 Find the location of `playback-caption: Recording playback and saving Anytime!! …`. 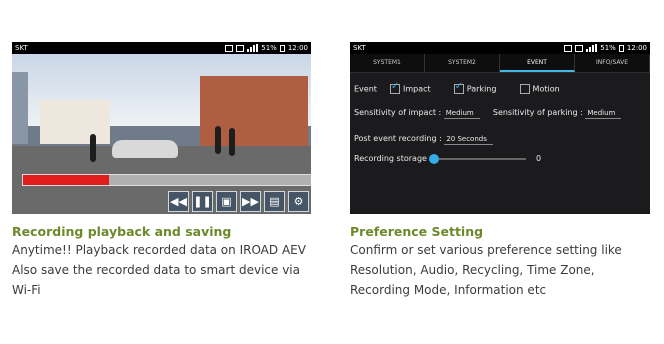

playback-caption: Recording playback and saving Anytime!! … is located at coordinates (161, 262).